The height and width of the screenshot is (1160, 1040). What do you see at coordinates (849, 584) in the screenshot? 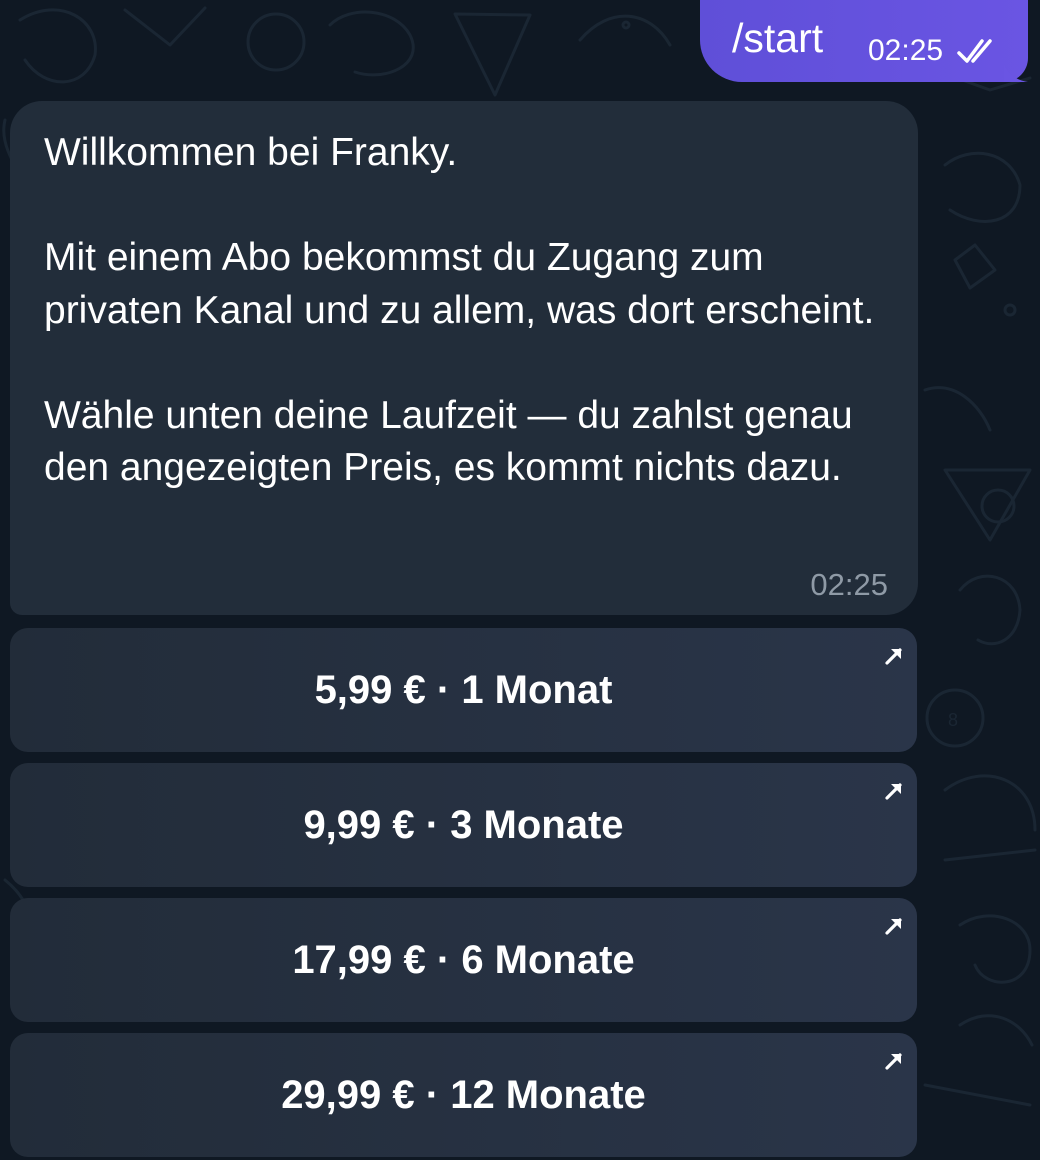
I see `incoming-message-time: 02:25` at bounding box center [849, 584].